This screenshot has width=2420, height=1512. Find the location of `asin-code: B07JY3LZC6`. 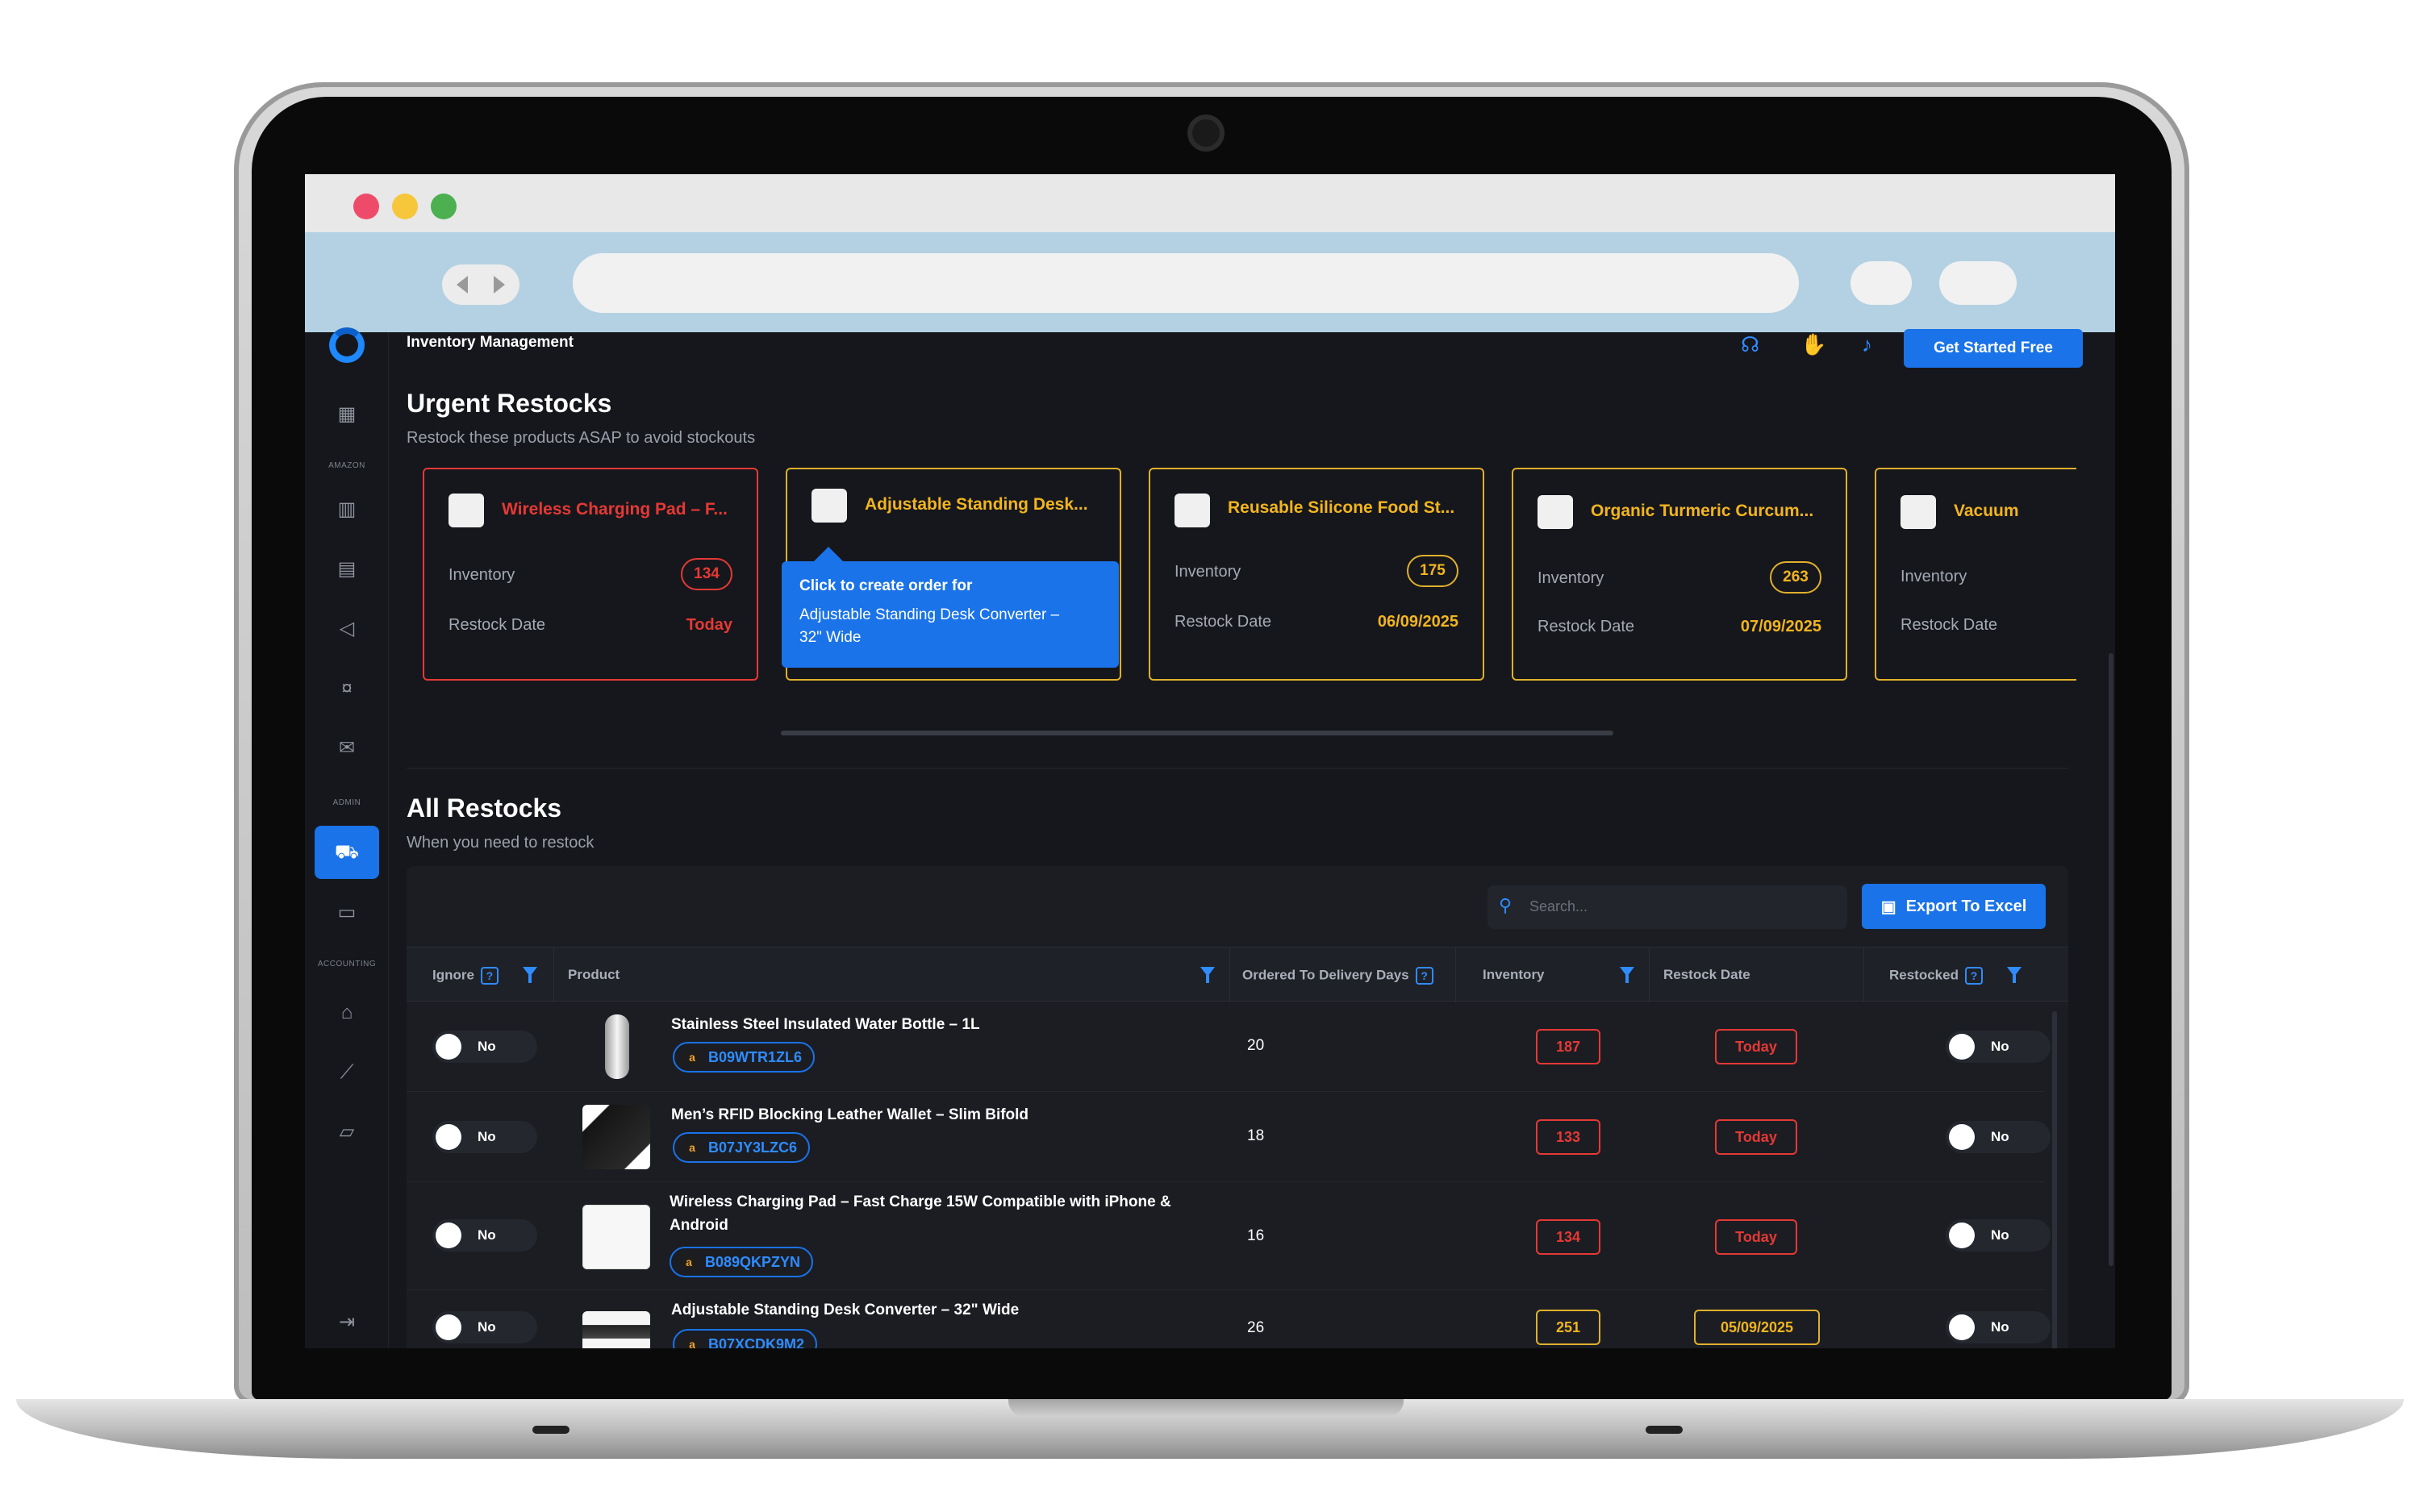

asin-code: B07JY3LZC6 is located at coordinates (753, 1147).